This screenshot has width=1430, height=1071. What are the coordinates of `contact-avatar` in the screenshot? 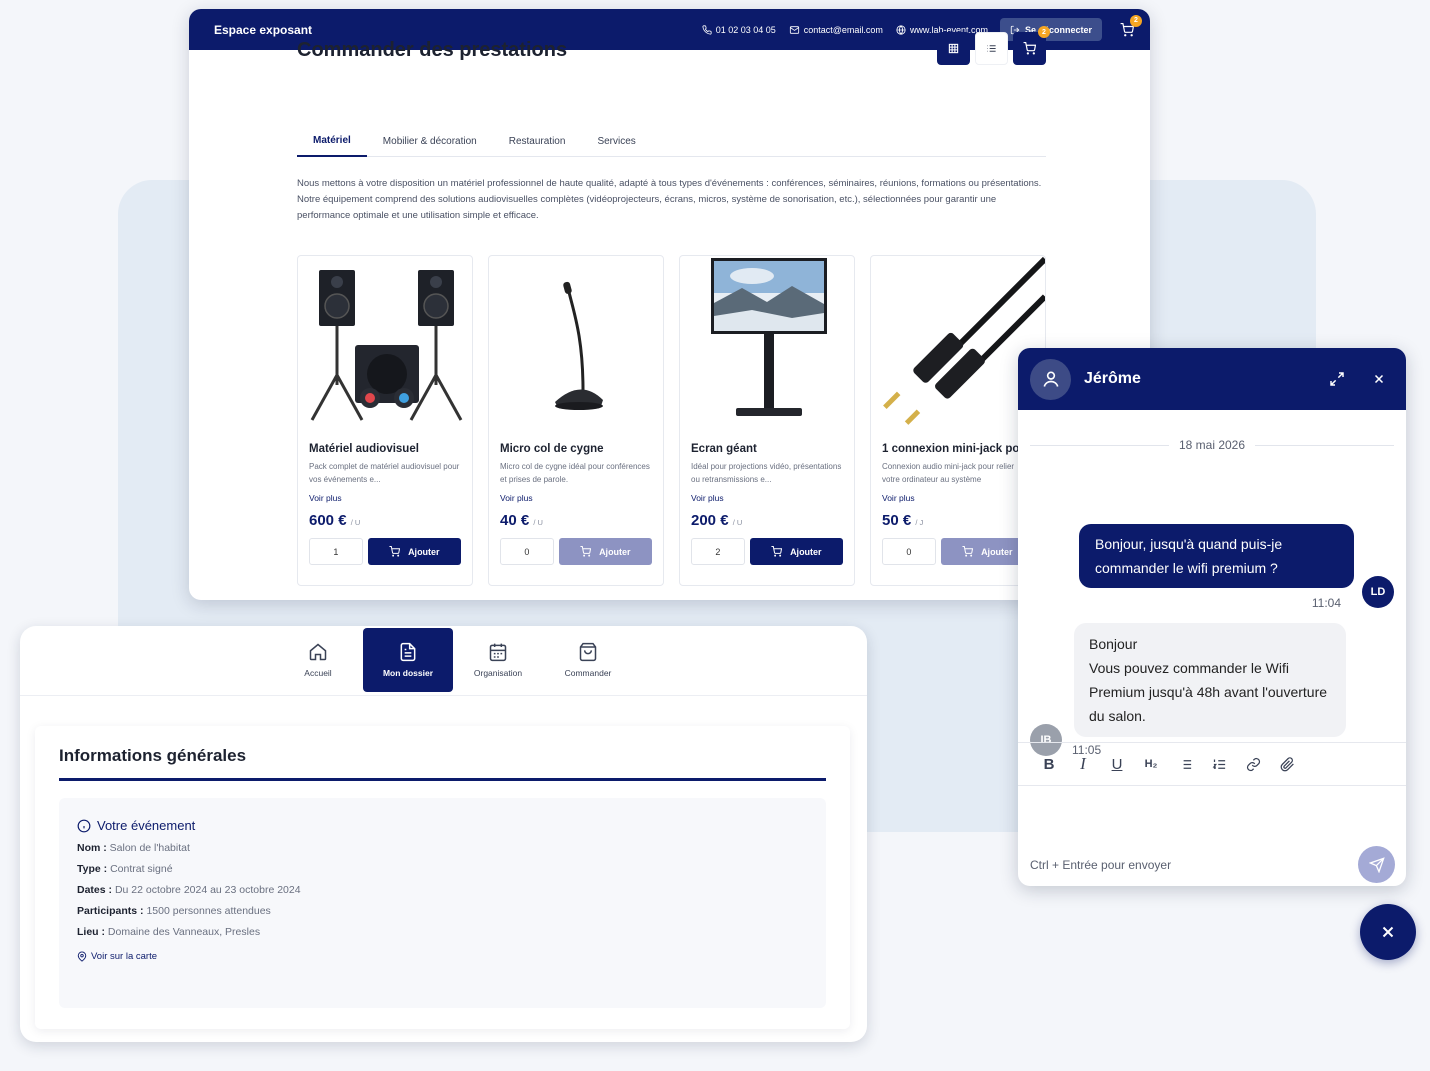 It's located at (1050, 379).